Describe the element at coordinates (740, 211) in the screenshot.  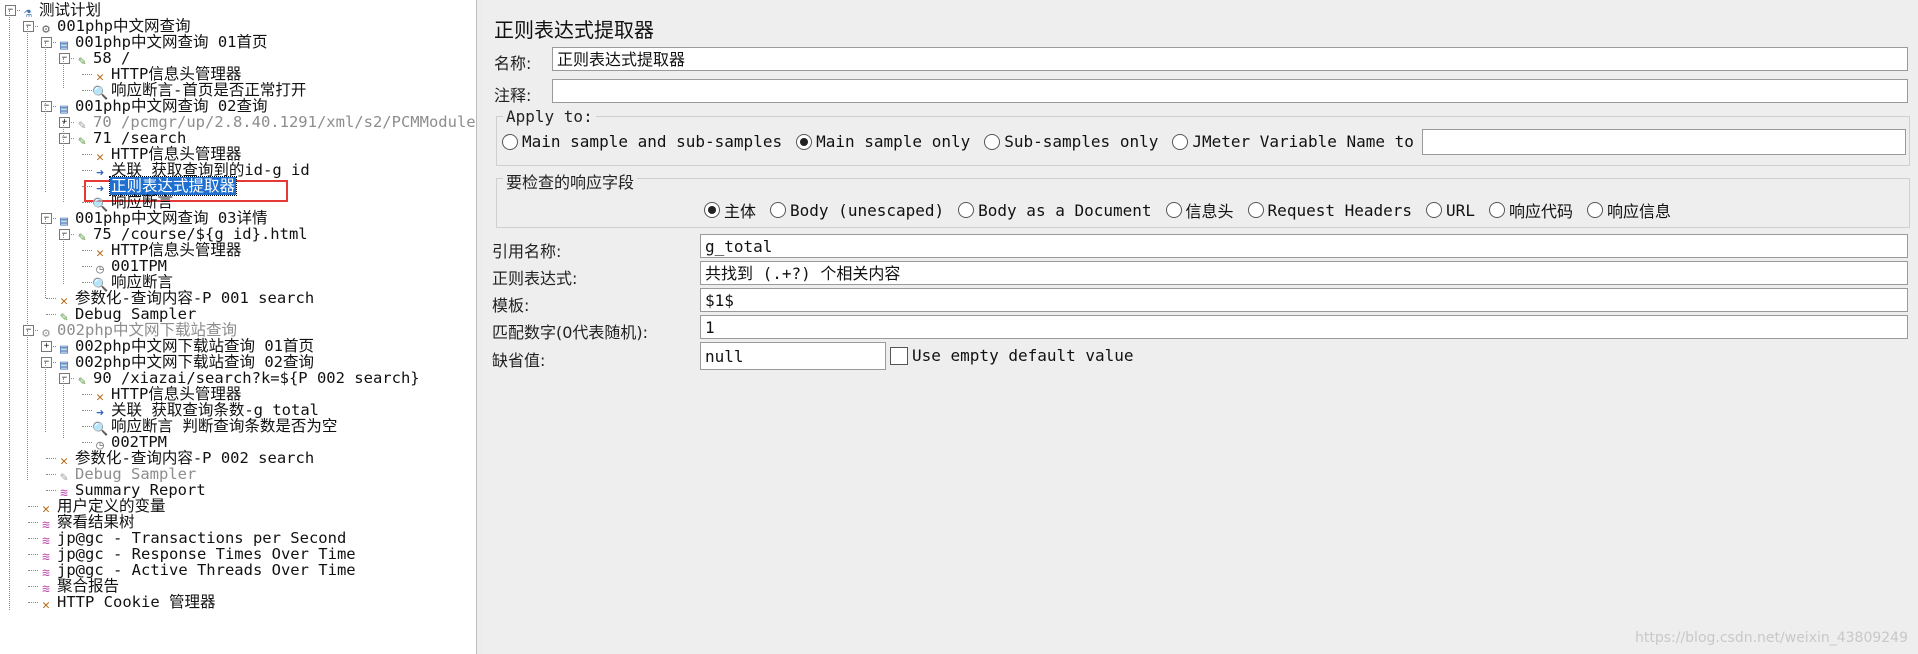
I see `radio-label: 主体` at that location.